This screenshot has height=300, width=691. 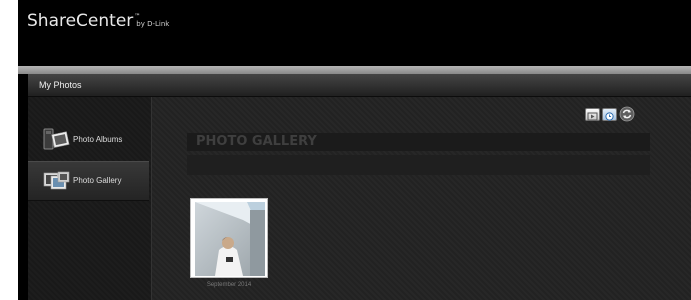 I want to click on slideshow-button, so click(x=592, y=114).